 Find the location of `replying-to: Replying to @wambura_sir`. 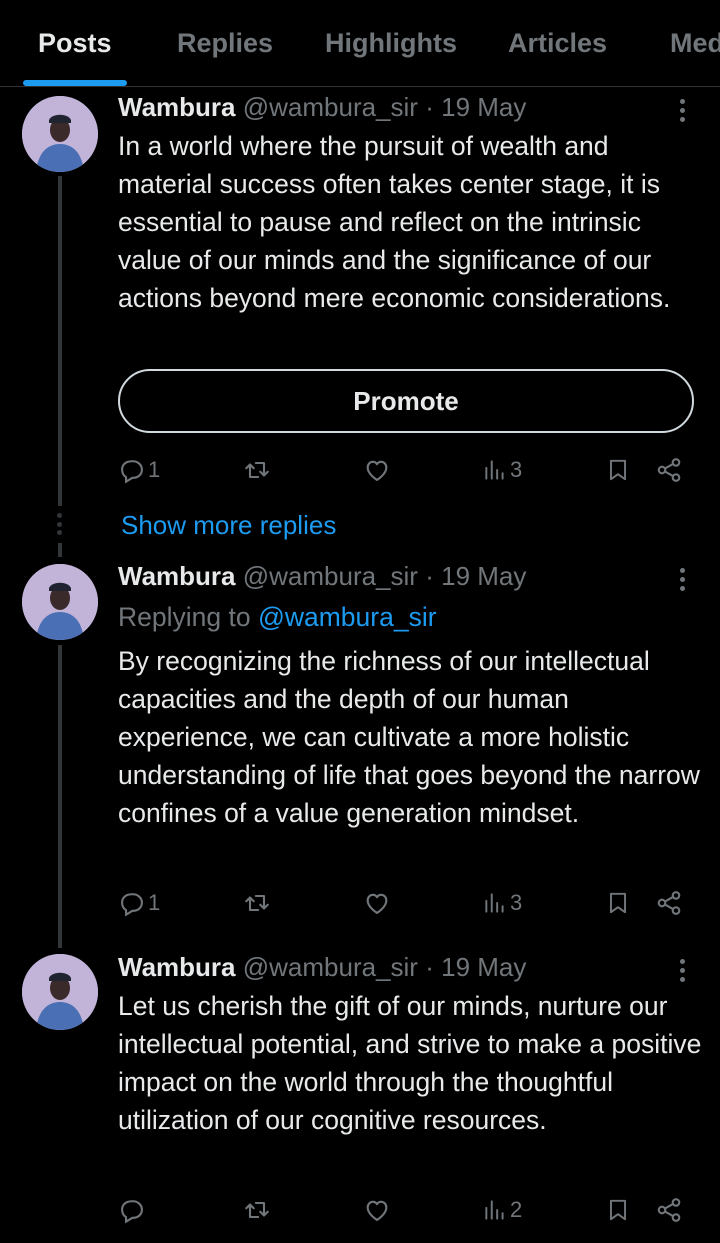

replying-to: Replying to @wambura_sir is located at coordinates (277, 617).